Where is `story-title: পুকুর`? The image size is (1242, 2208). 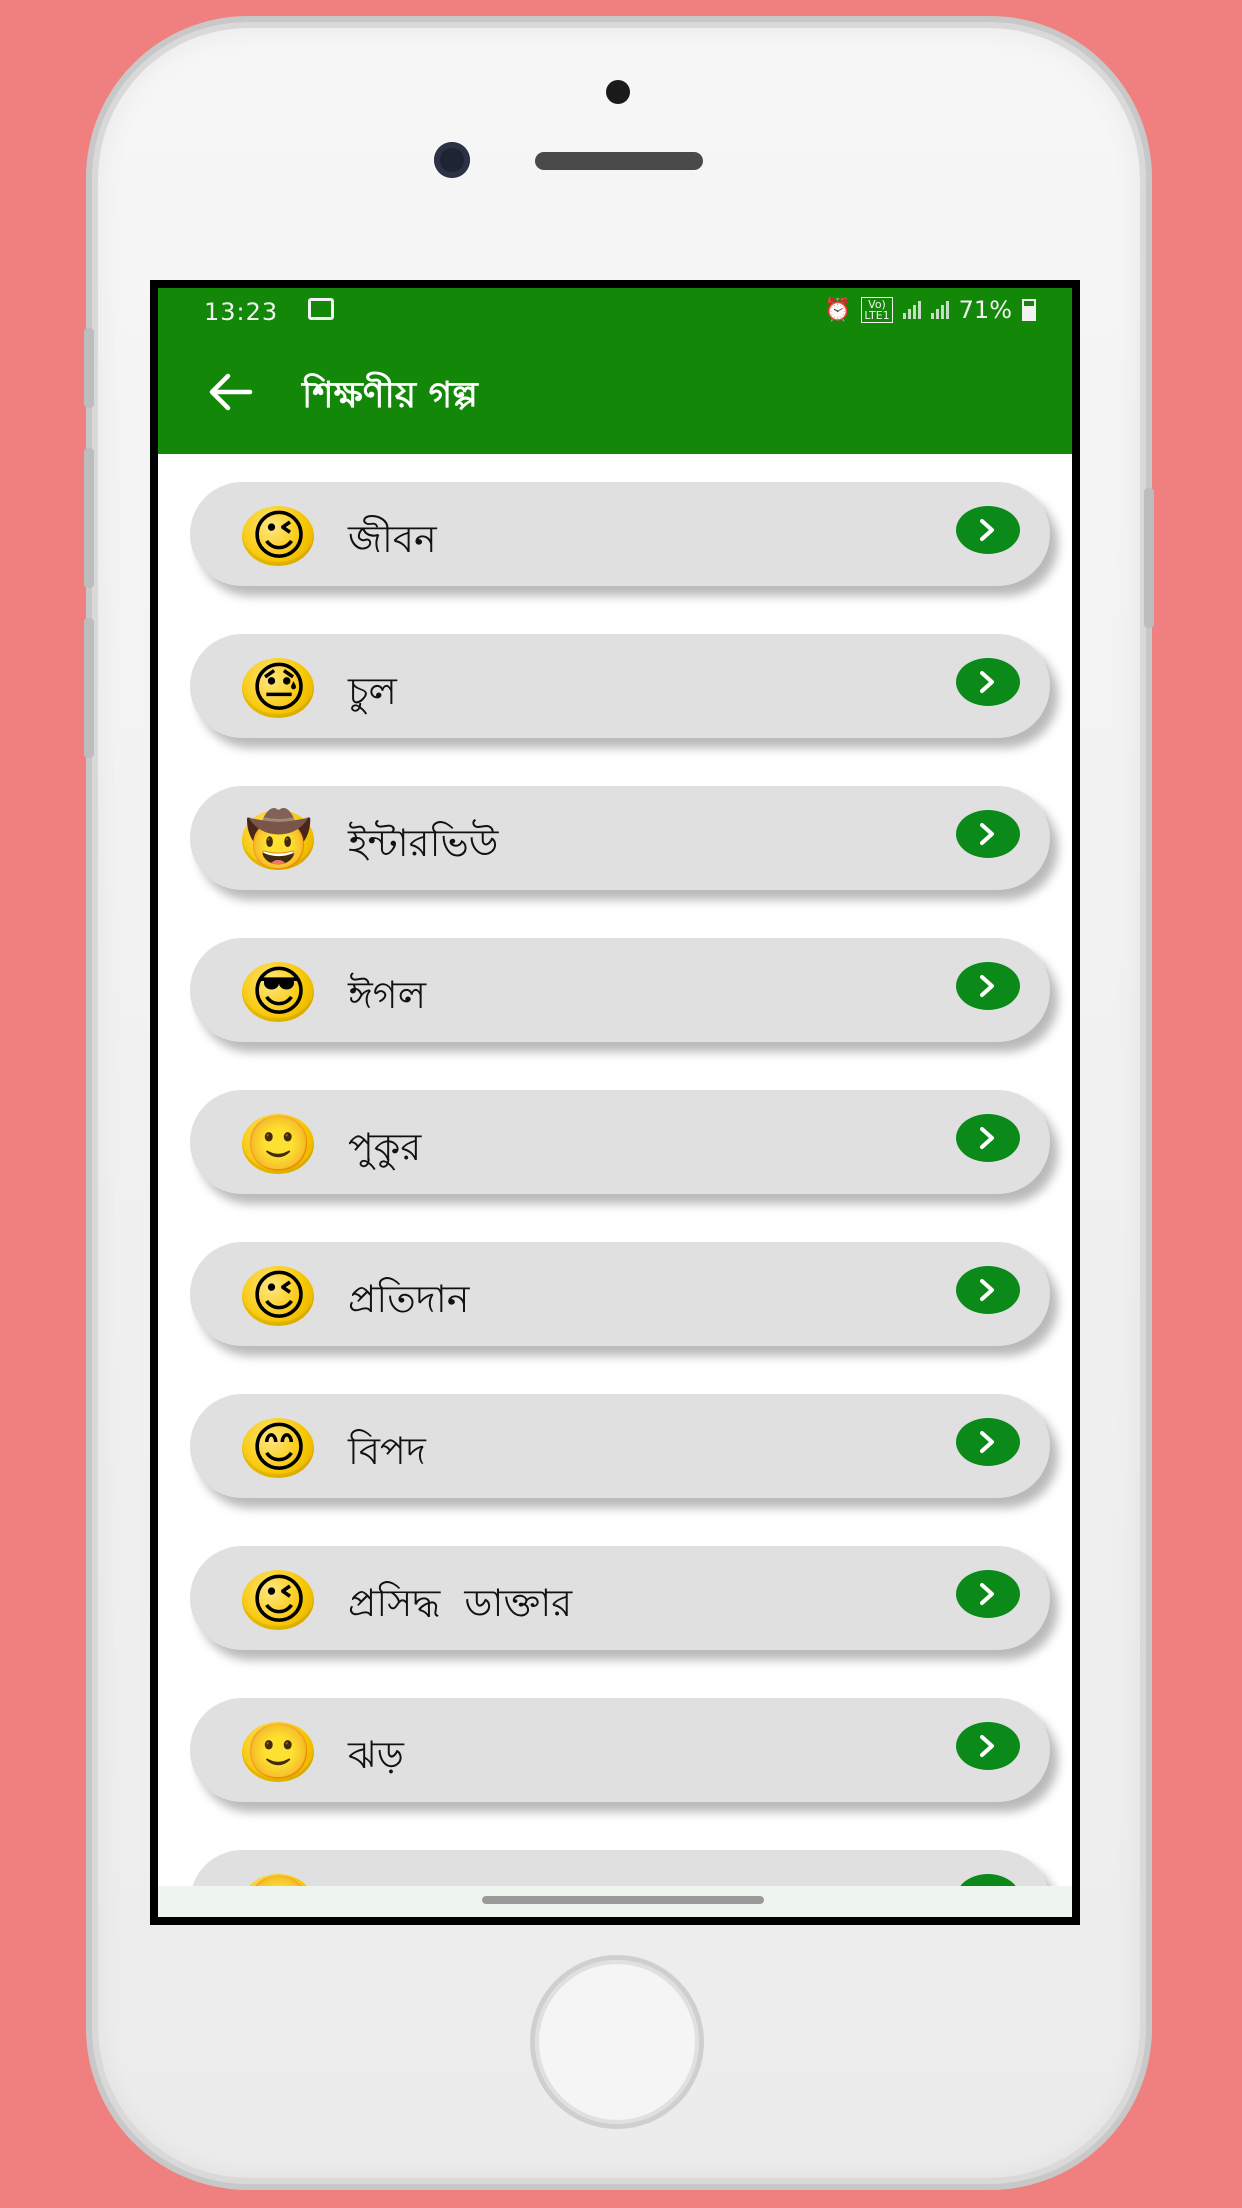
story-title: পুকুর is located at coordinates (385, 1147).